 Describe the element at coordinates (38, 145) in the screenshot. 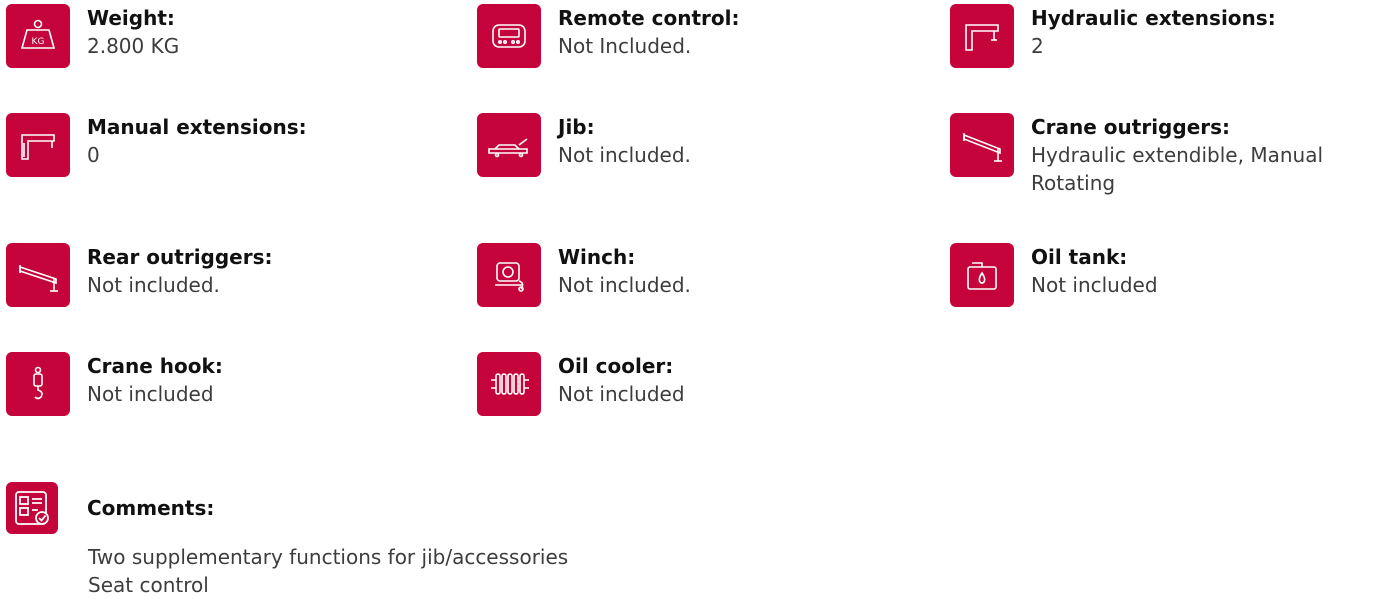

I see `manual-extensions-icon` at that location.